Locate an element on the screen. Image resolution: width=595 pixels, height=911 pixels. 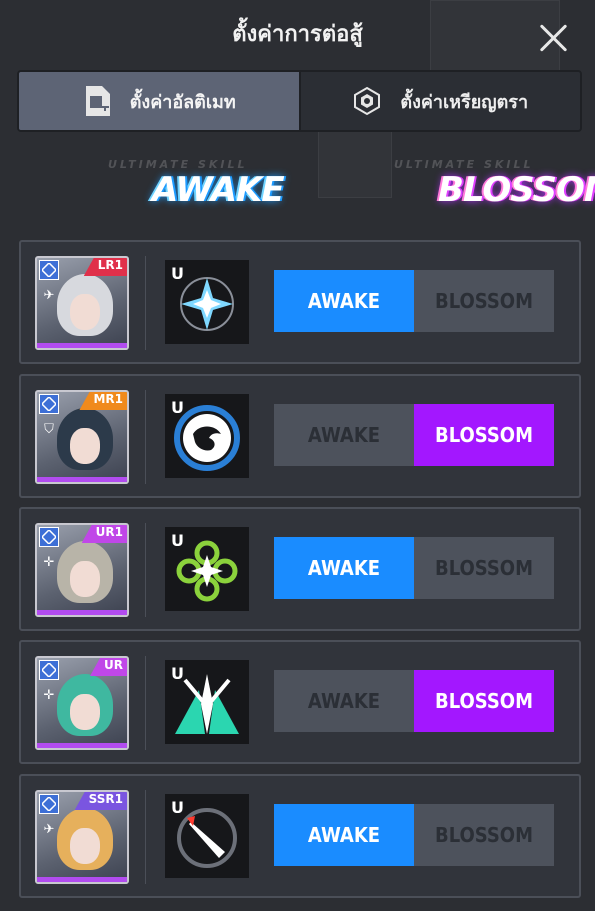
awake-logo: AWAKE is located at coordinates (218, 190).